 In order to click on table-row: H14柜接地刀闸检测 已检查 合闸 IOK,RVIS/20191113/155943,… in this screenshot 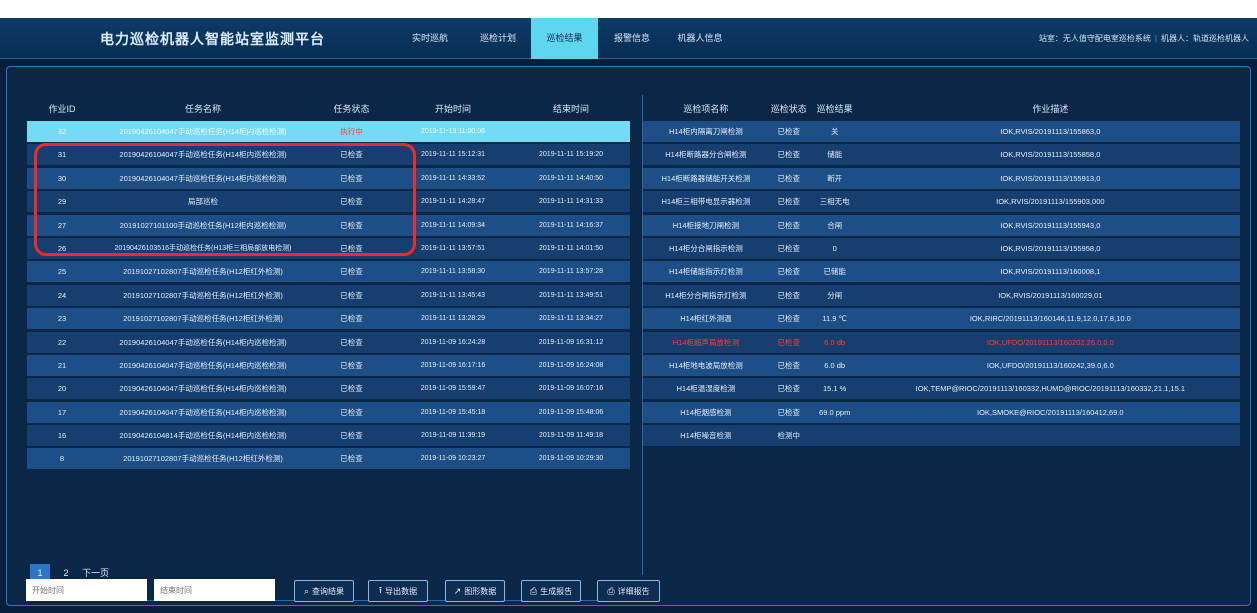, I will do `click(941, 225)`.